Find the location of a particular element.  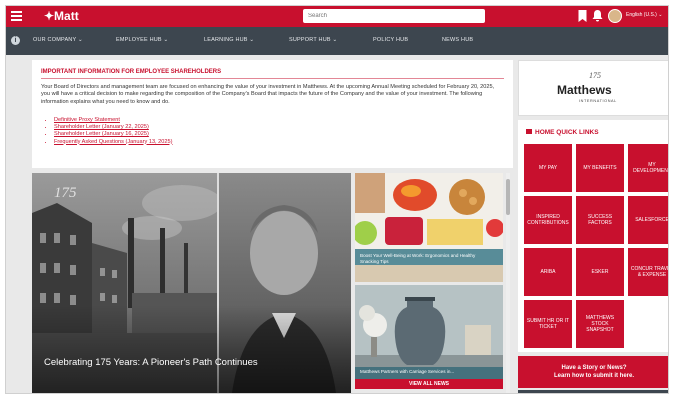

user-avatar is located at coordinates (615, 16).